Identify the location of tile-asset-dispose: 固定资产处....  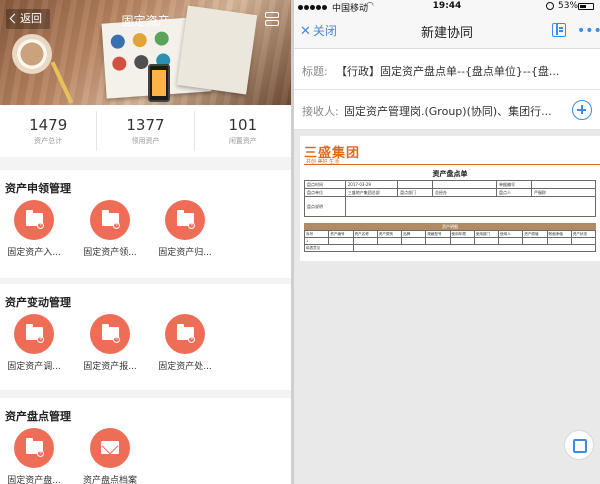
(185, 343).